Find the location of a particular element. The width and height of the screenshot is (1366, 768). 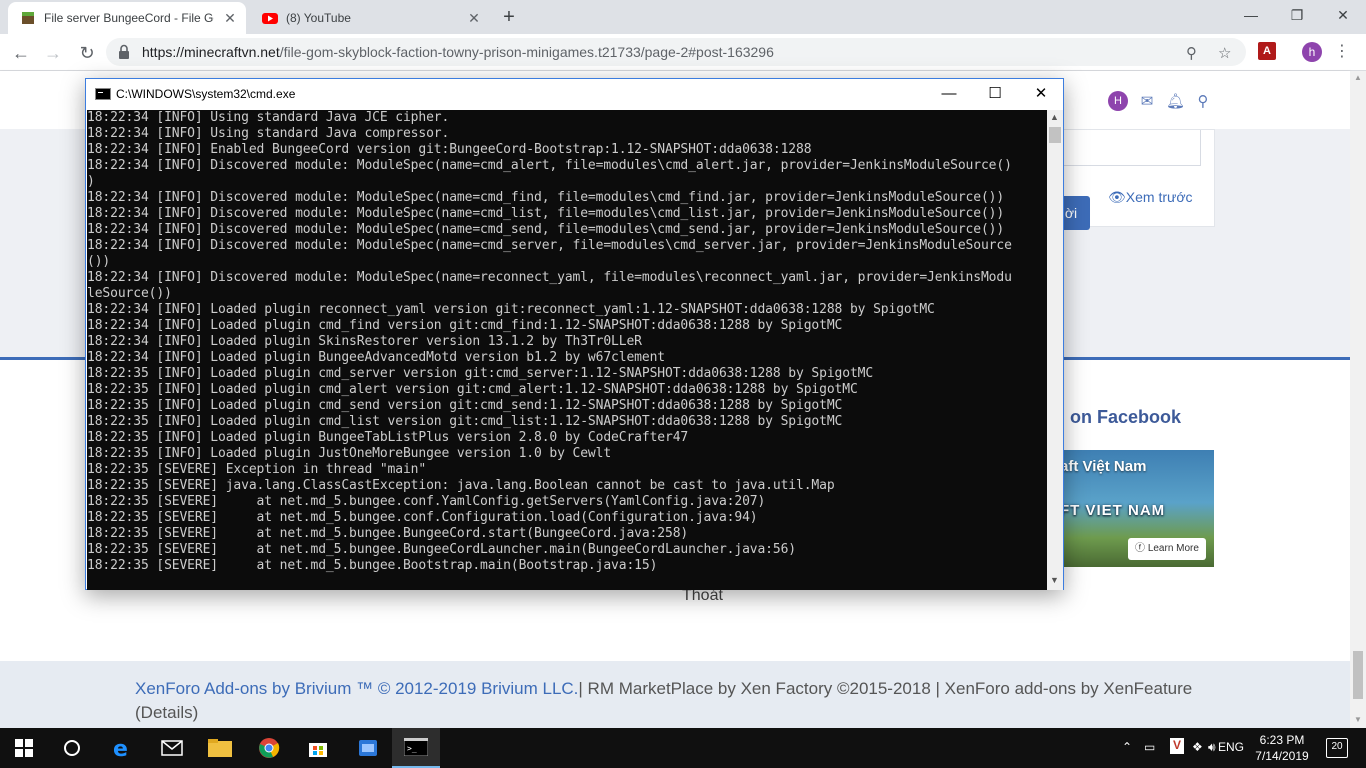

preview-link: 👁︎Xem trước is located at coordinates (1150, 197).